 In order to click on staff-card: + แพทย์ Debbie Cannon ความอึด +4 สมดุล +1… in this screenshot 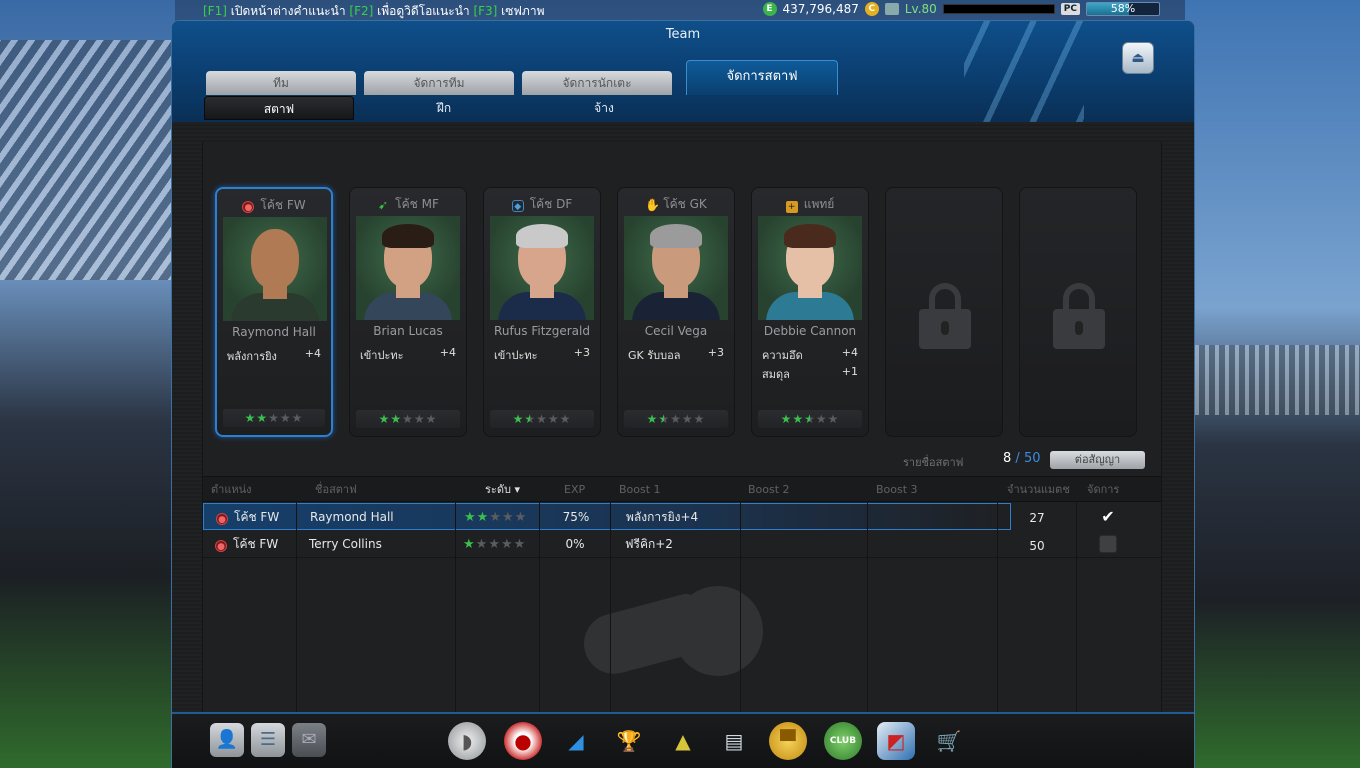, I will do `click(810, 312)`.